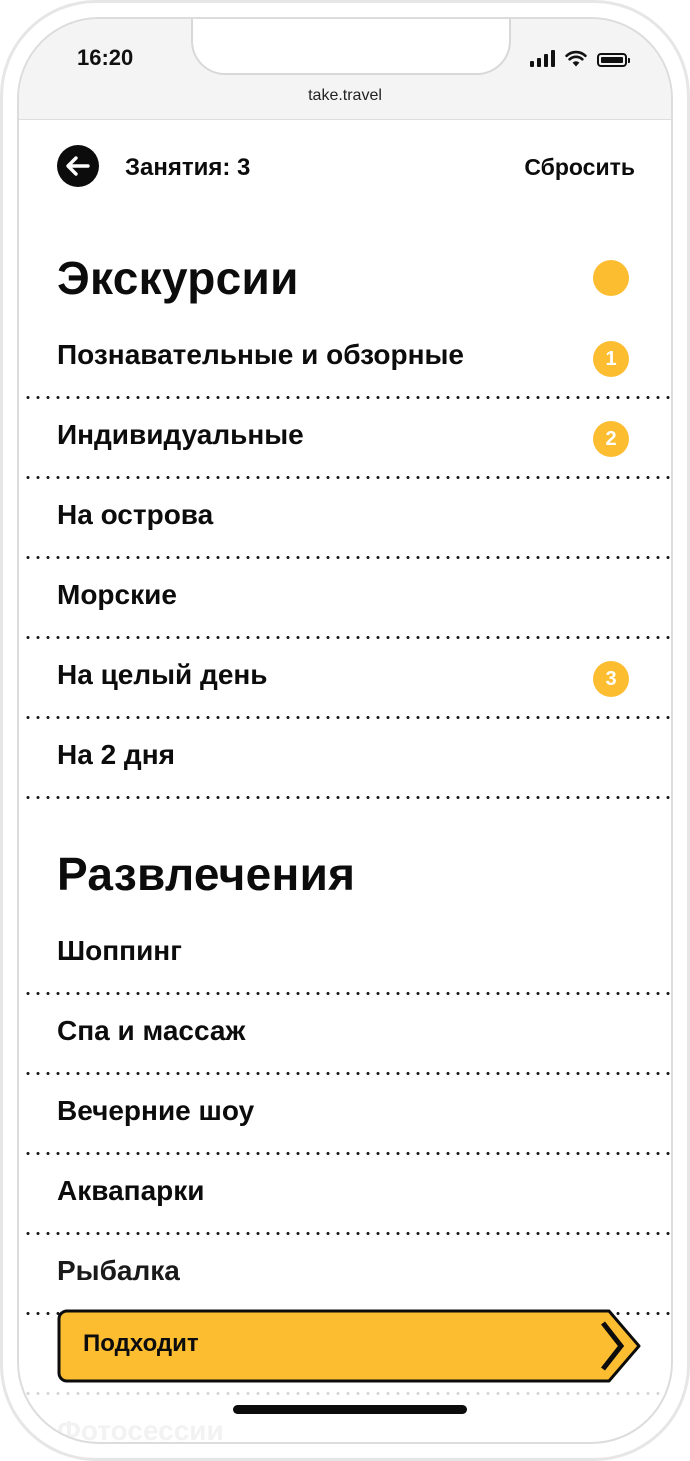 The width and height of the screenshot is (690, 1461). Describe the element at coordinates (611, 439) in the screenshot. I see `selection-order-badge: 2` at that location.